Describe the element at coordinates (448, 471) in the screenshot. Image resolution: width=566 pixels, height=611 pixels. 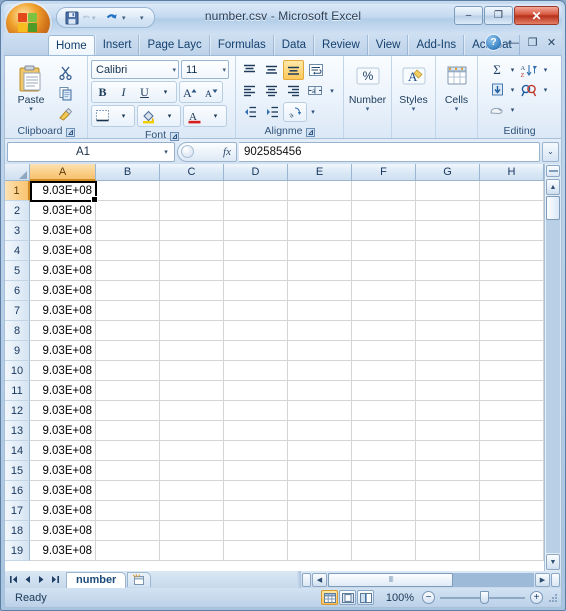
I see `cell-G15` at that location.